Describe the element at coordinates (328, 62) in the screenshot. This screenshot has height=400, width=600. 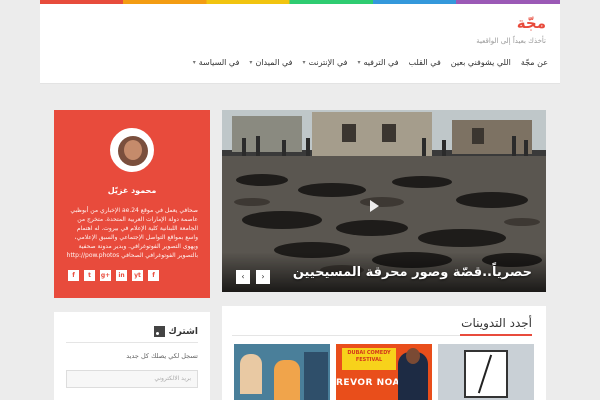
I see `nav-label: في الإنترنت` at that location.